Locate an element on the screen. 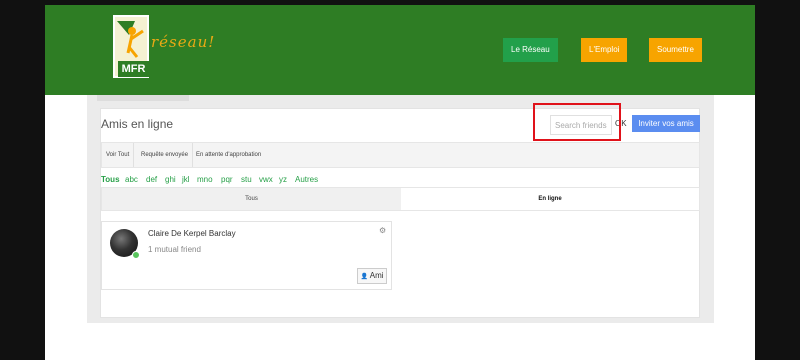 The image size is (800, 360). filter-requete-envoyee: Requête envoyée is located at coordinates (165, 155).